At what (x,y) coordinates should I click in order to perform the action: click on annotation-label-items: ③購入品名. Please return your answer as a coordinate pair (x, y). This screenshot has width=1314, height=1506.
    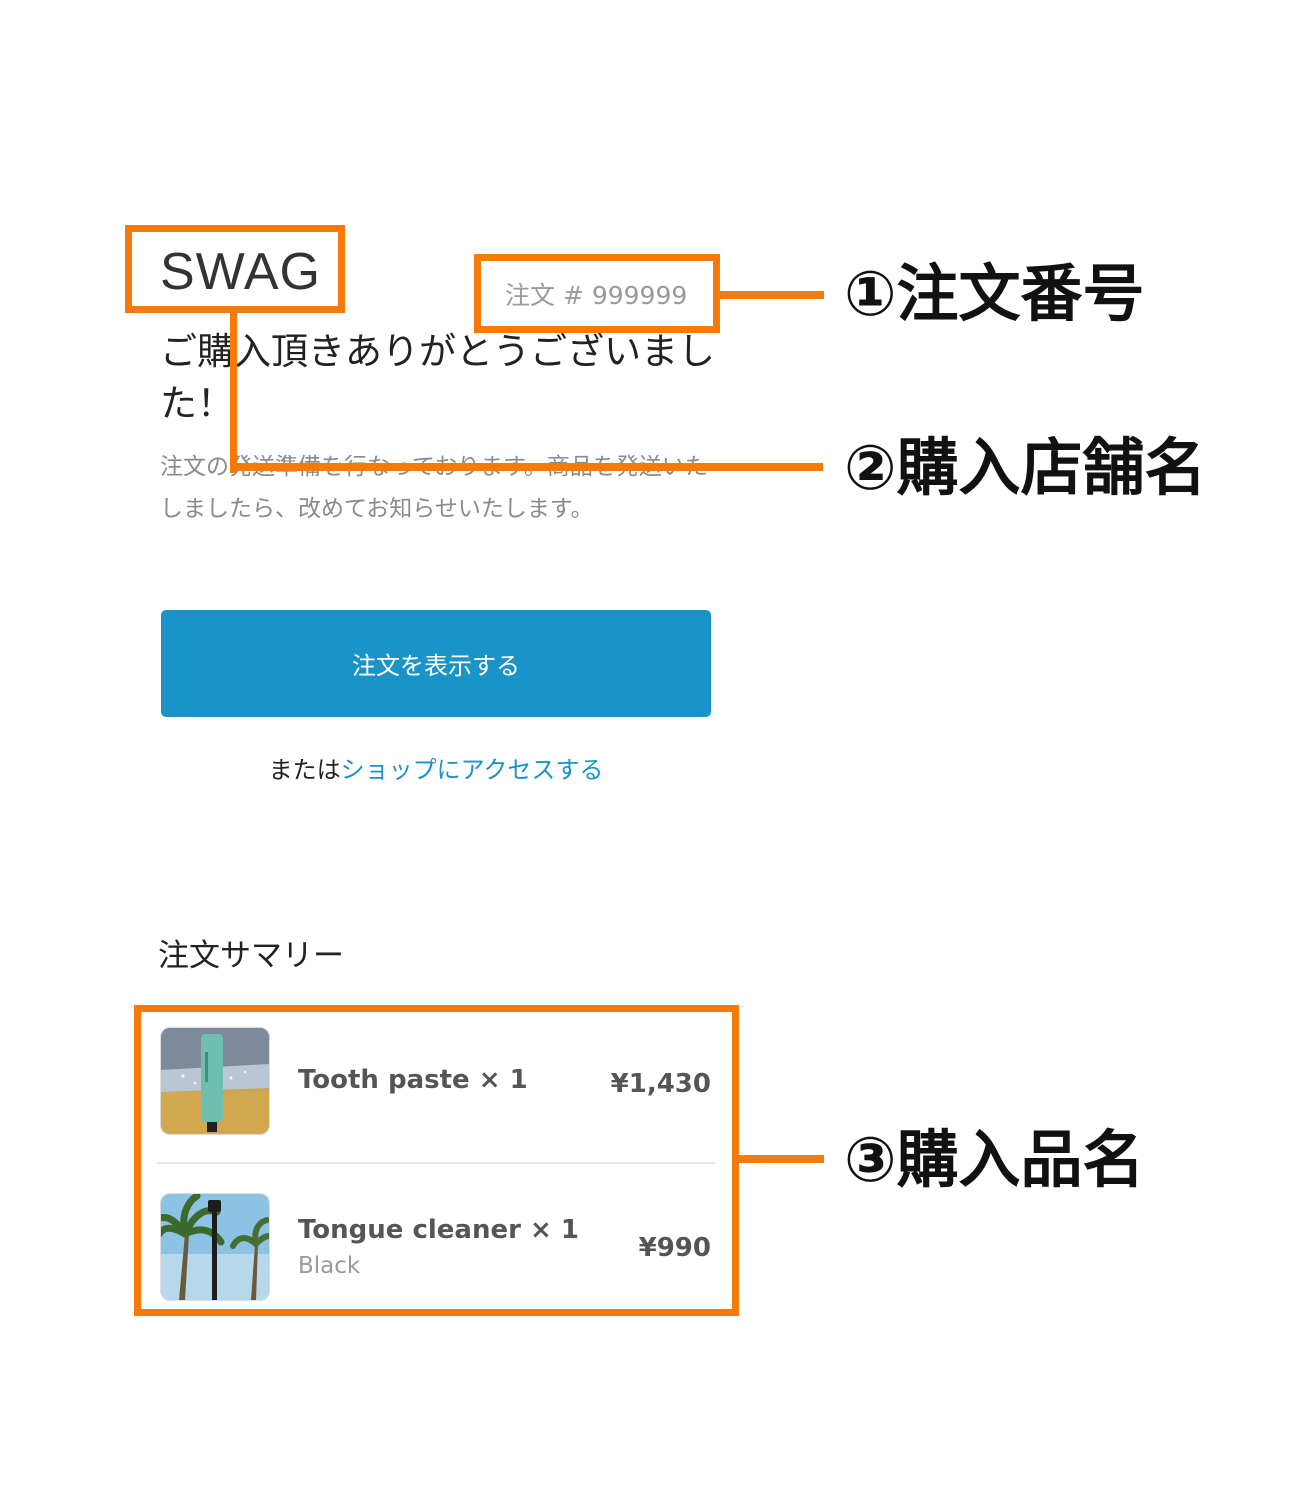
    Looking at the image, I should click on (994, 1159).